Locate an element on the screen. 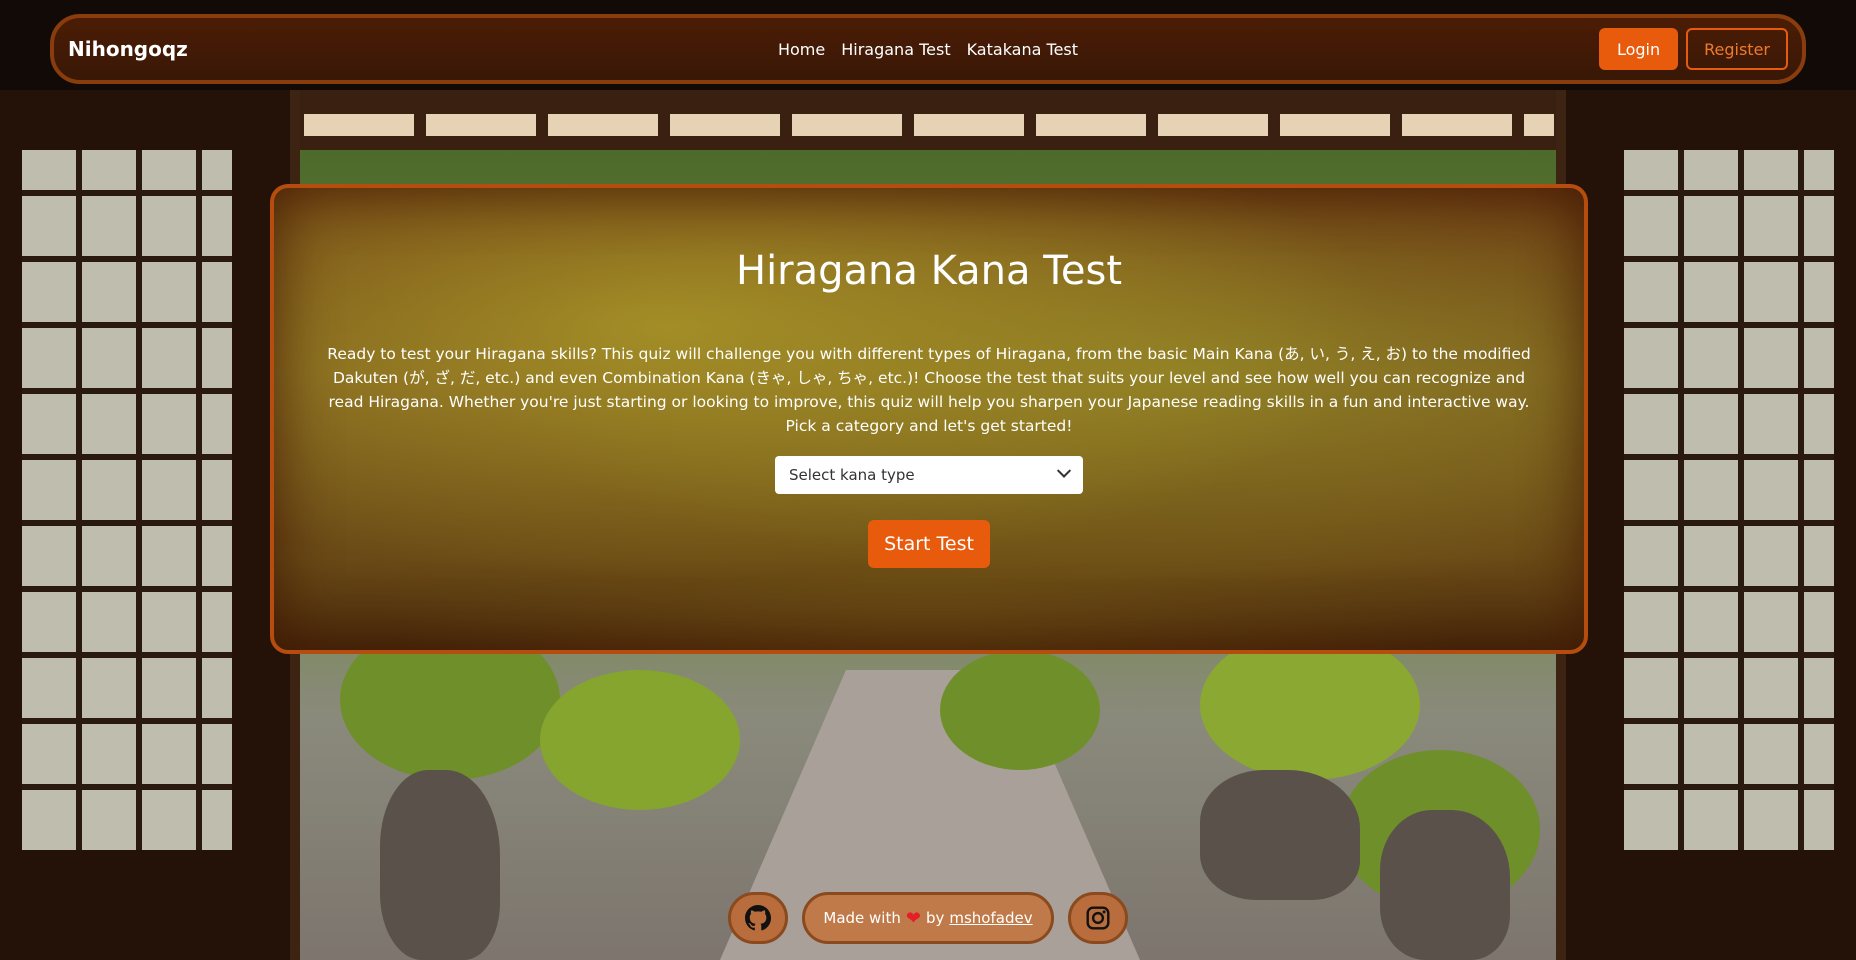 Image resolution: width=1856 pixels, height=960 pixels. github-icon is located at coordinates (758, 918).